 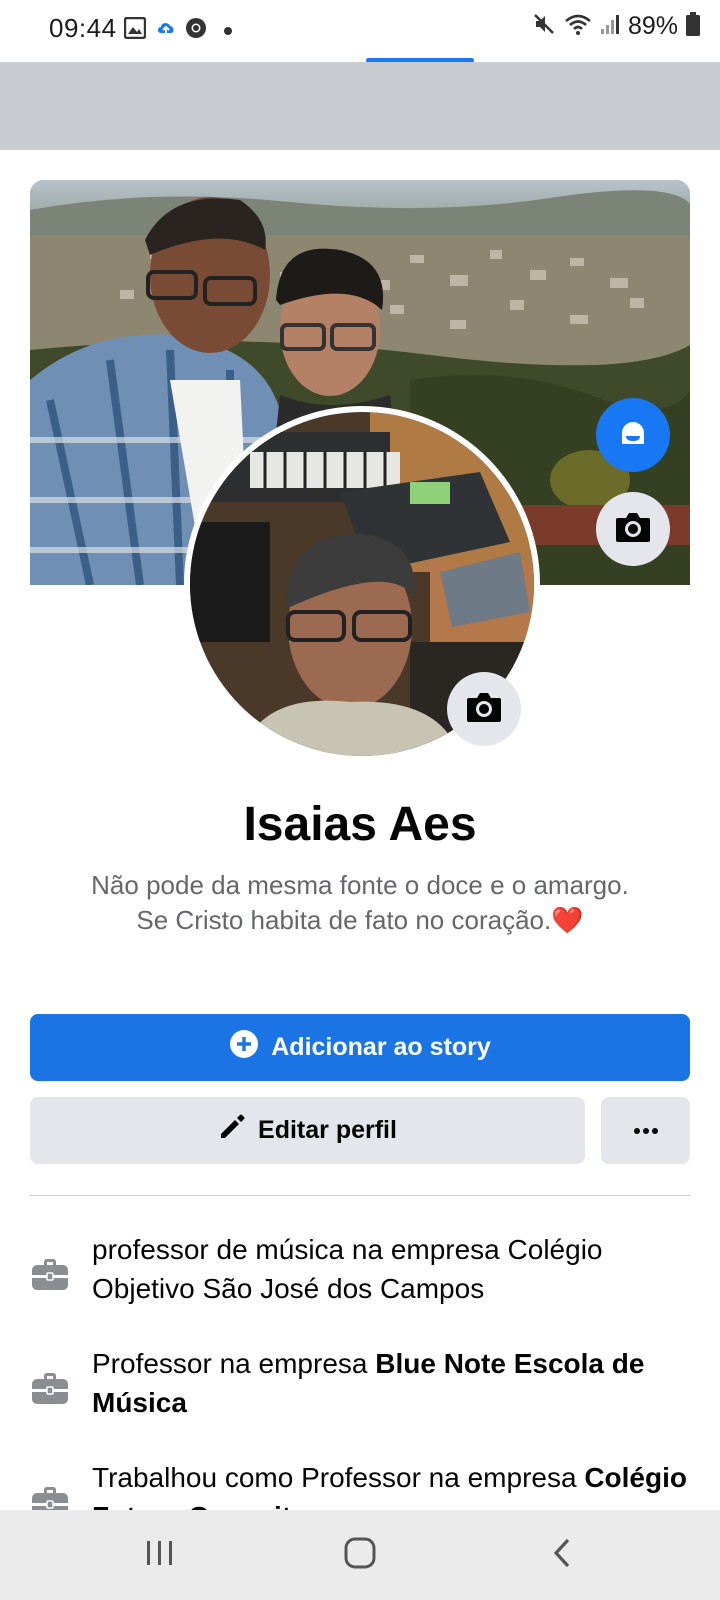 I want to click on avatar-icon, so click(x=633, y=435).